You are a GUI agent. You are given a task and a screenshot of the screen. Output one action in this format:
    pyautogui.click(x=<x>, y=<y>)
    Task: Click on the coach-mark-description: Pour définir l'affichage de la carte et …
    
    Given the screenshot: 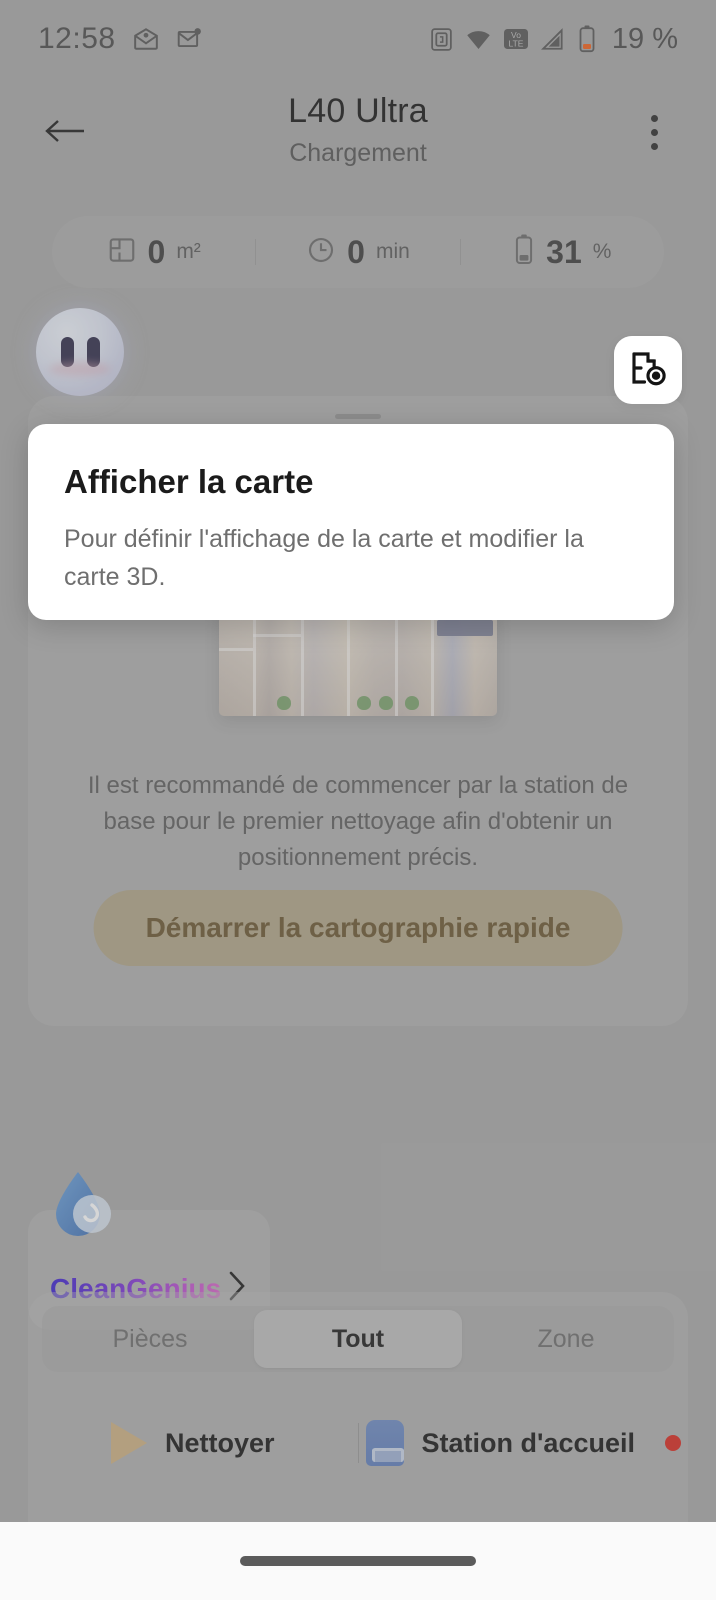 What is the action you would take?
    pyautogui.click(x=324, y=558)
    